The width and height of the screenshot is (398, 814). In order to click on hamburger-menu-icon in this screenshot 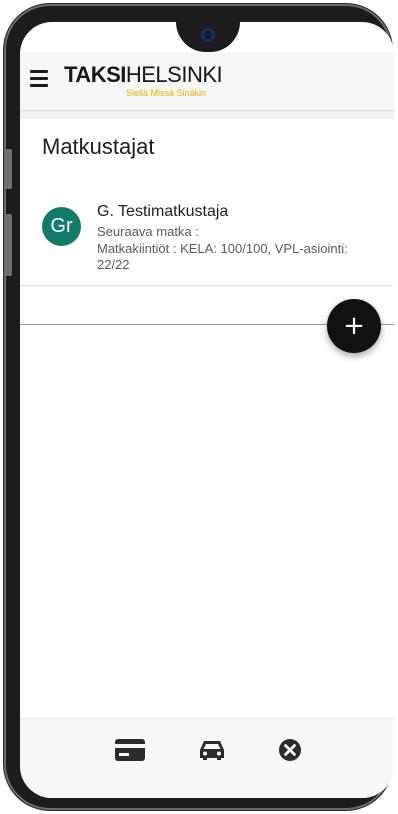, I will do `click(39, 79)`.